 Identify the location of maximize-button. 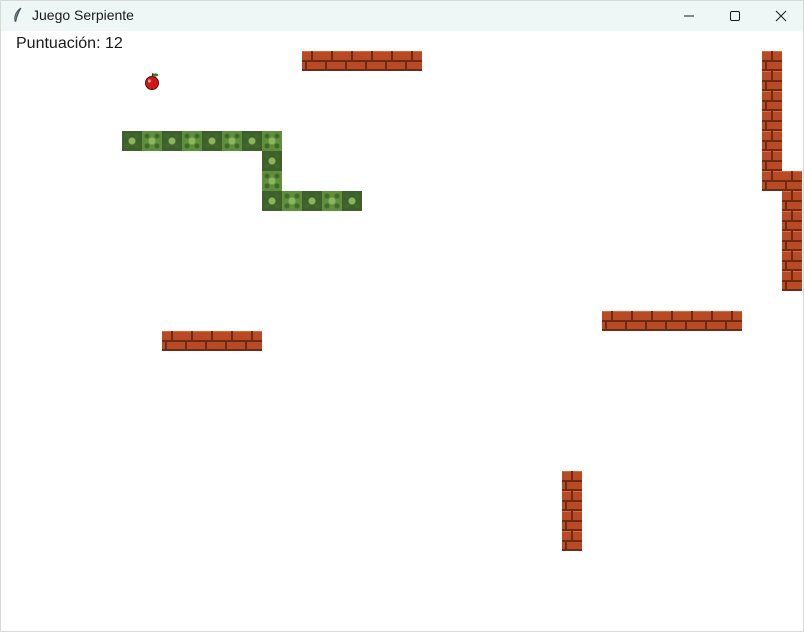
(735, 15).